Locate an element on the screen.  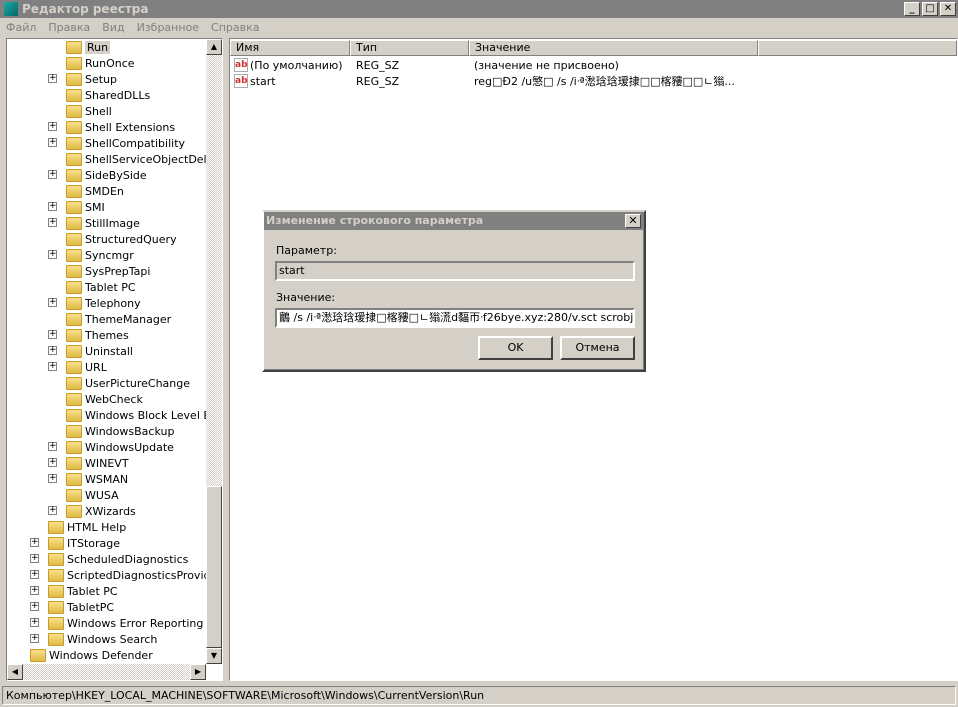
tree-item: WindowsBackup is located at coordinates (120, 431).